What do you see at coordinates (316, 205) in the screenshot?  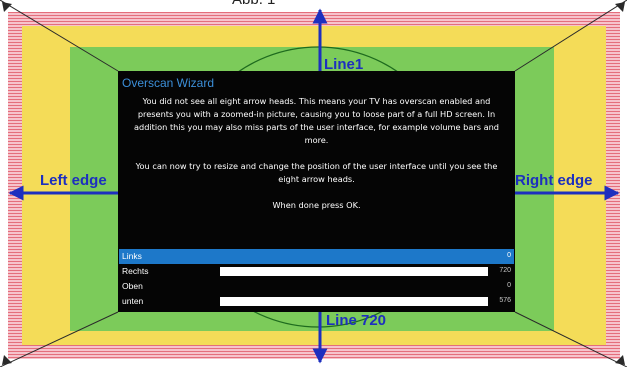 I see `wizard-paragraph: When done press OK.` at bounding box center [316, 205].